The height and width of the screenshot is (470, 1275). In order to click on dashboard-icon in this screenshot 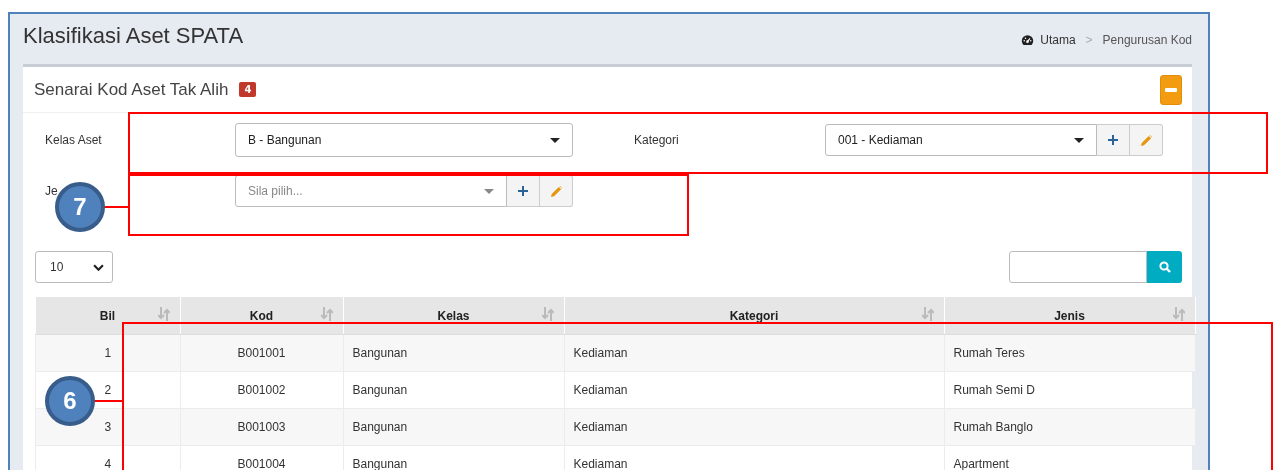, I will do `click(1028, 40)`.